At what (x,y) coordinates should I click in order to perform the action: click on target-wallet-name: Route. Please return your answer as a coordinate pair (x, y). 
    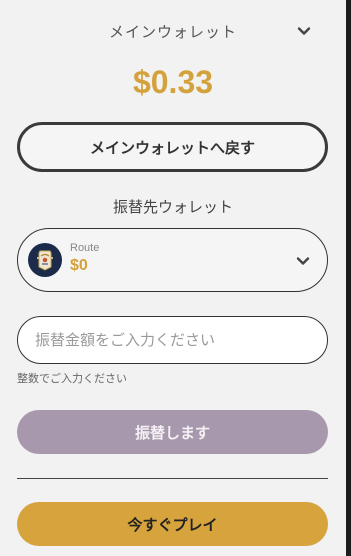
    Looking at the image, I should click on (85, 248).